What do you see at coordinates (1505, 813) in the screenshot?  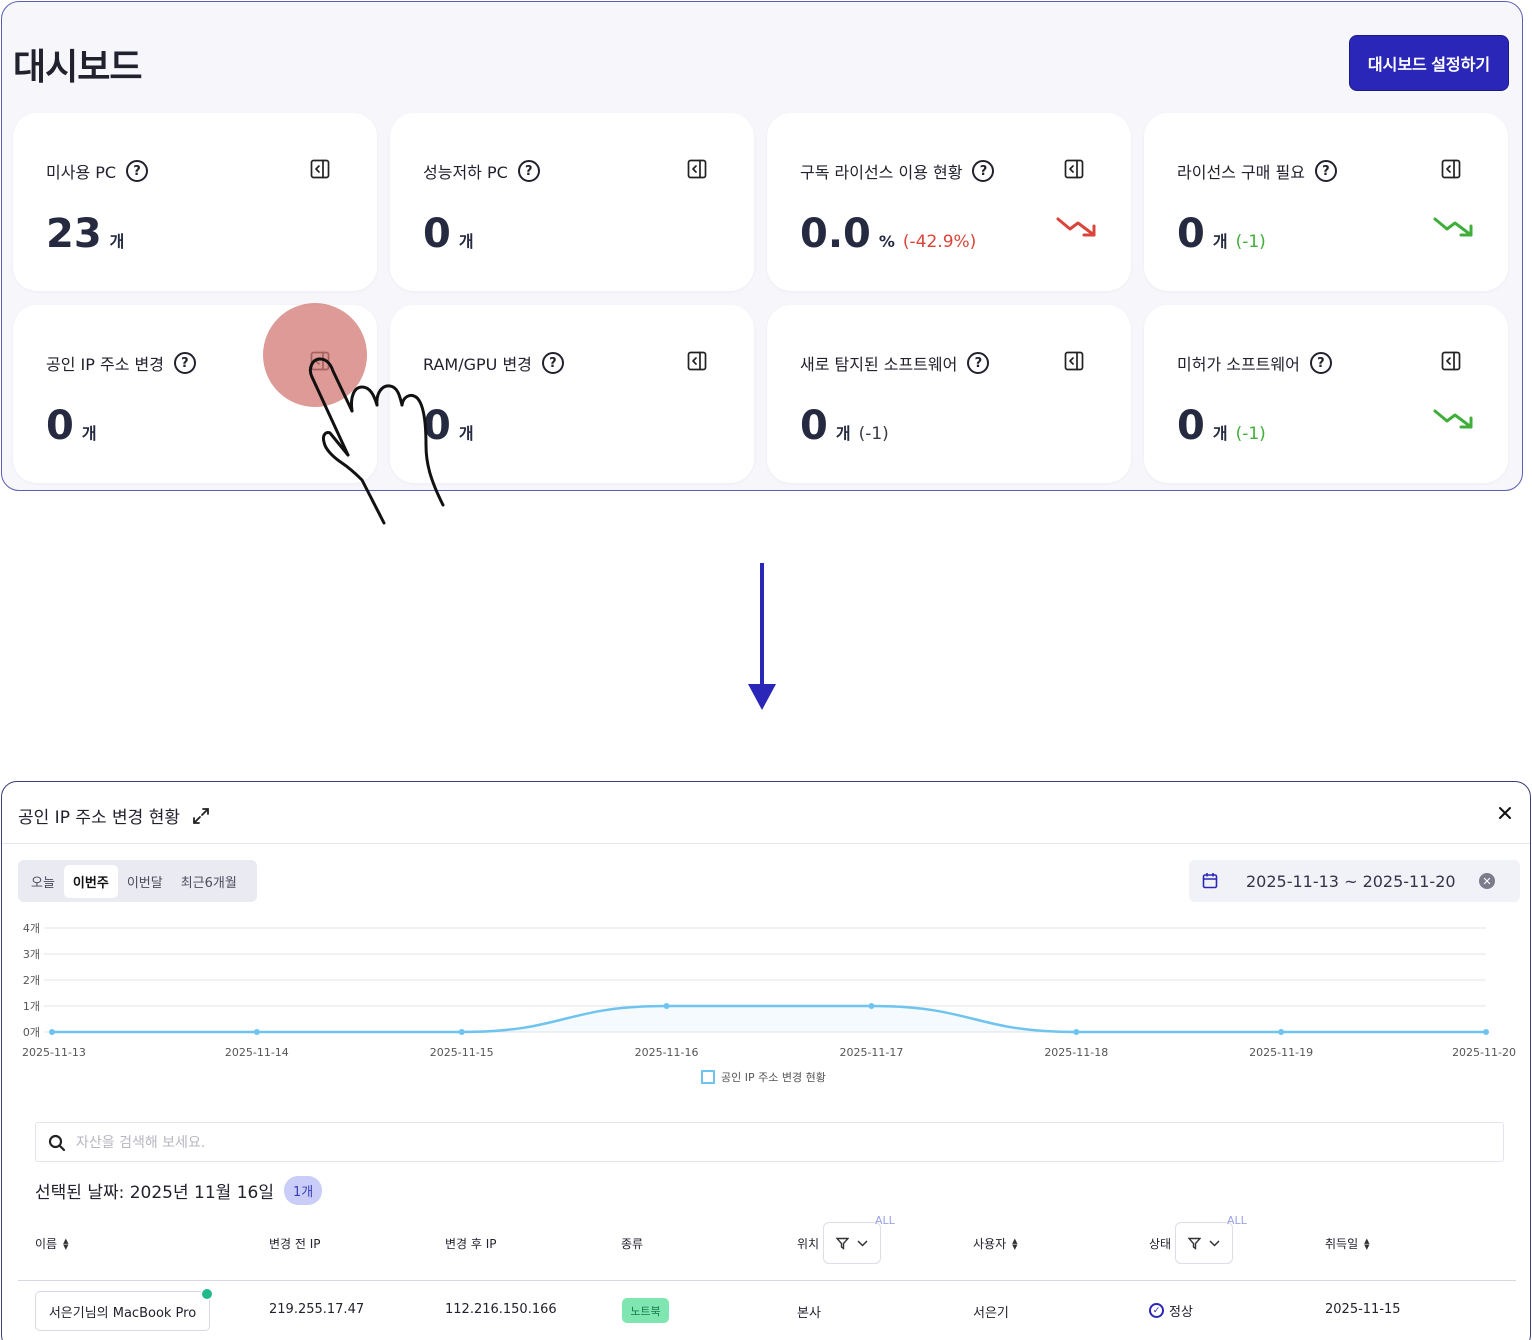 I see `close-icon` at bounding box center [1505, 813].